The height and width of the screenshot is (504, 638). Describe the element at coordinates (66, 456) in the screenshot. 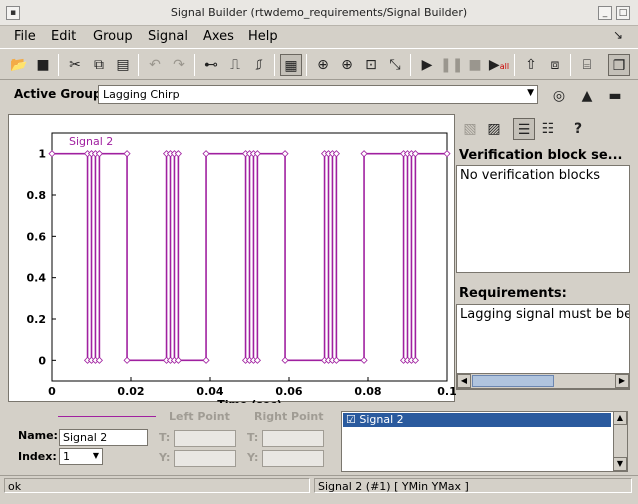

I see `index-value: 1` at that location.